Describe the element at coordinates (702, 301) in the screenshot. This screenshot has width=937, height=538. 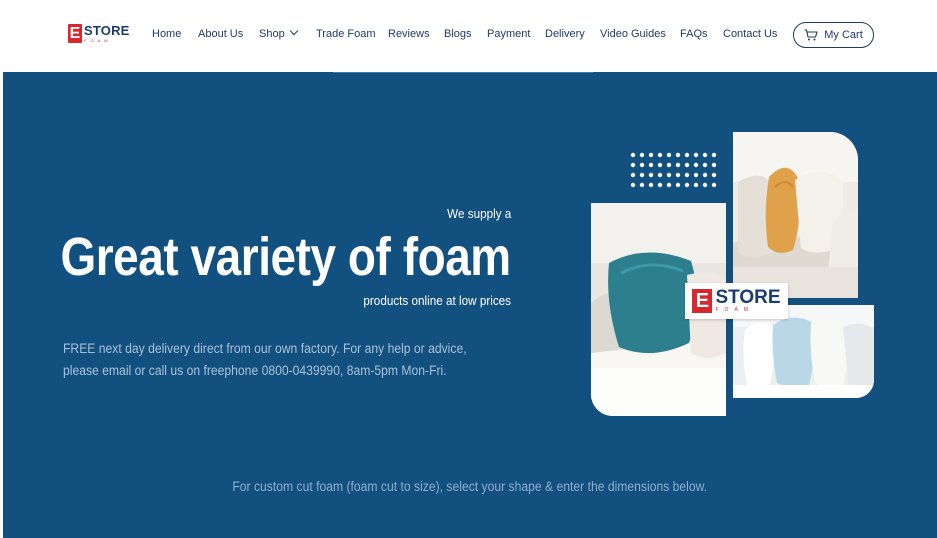
I see `badge-logo-mark: E` at that location.